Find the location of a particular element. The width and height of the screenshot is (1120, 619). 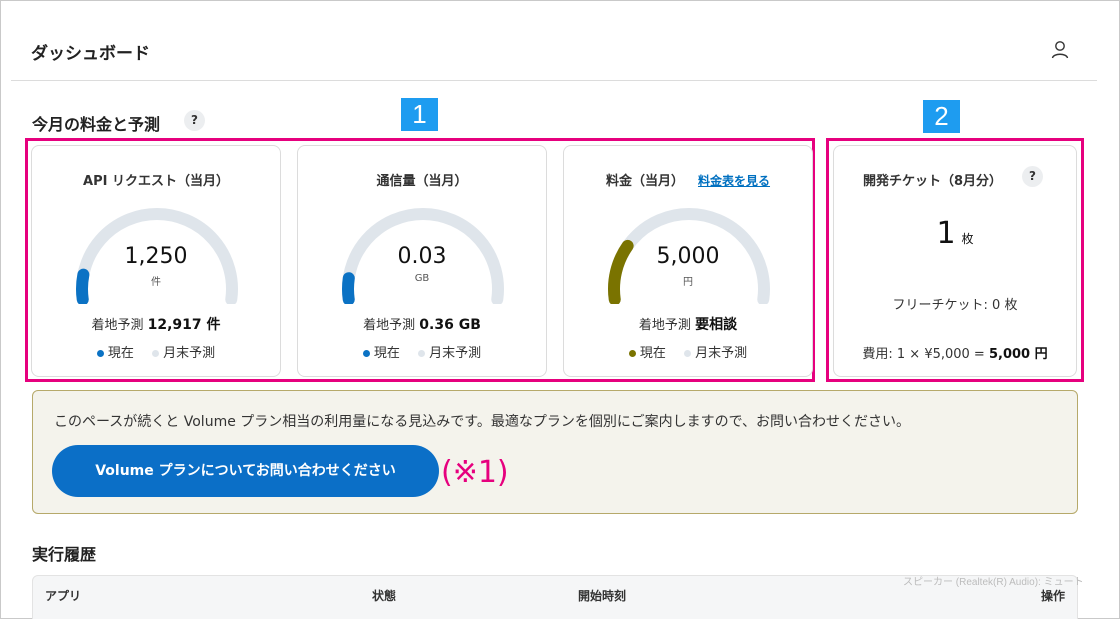

ticket-count-value: 1 is located at coordinates (946, 233).